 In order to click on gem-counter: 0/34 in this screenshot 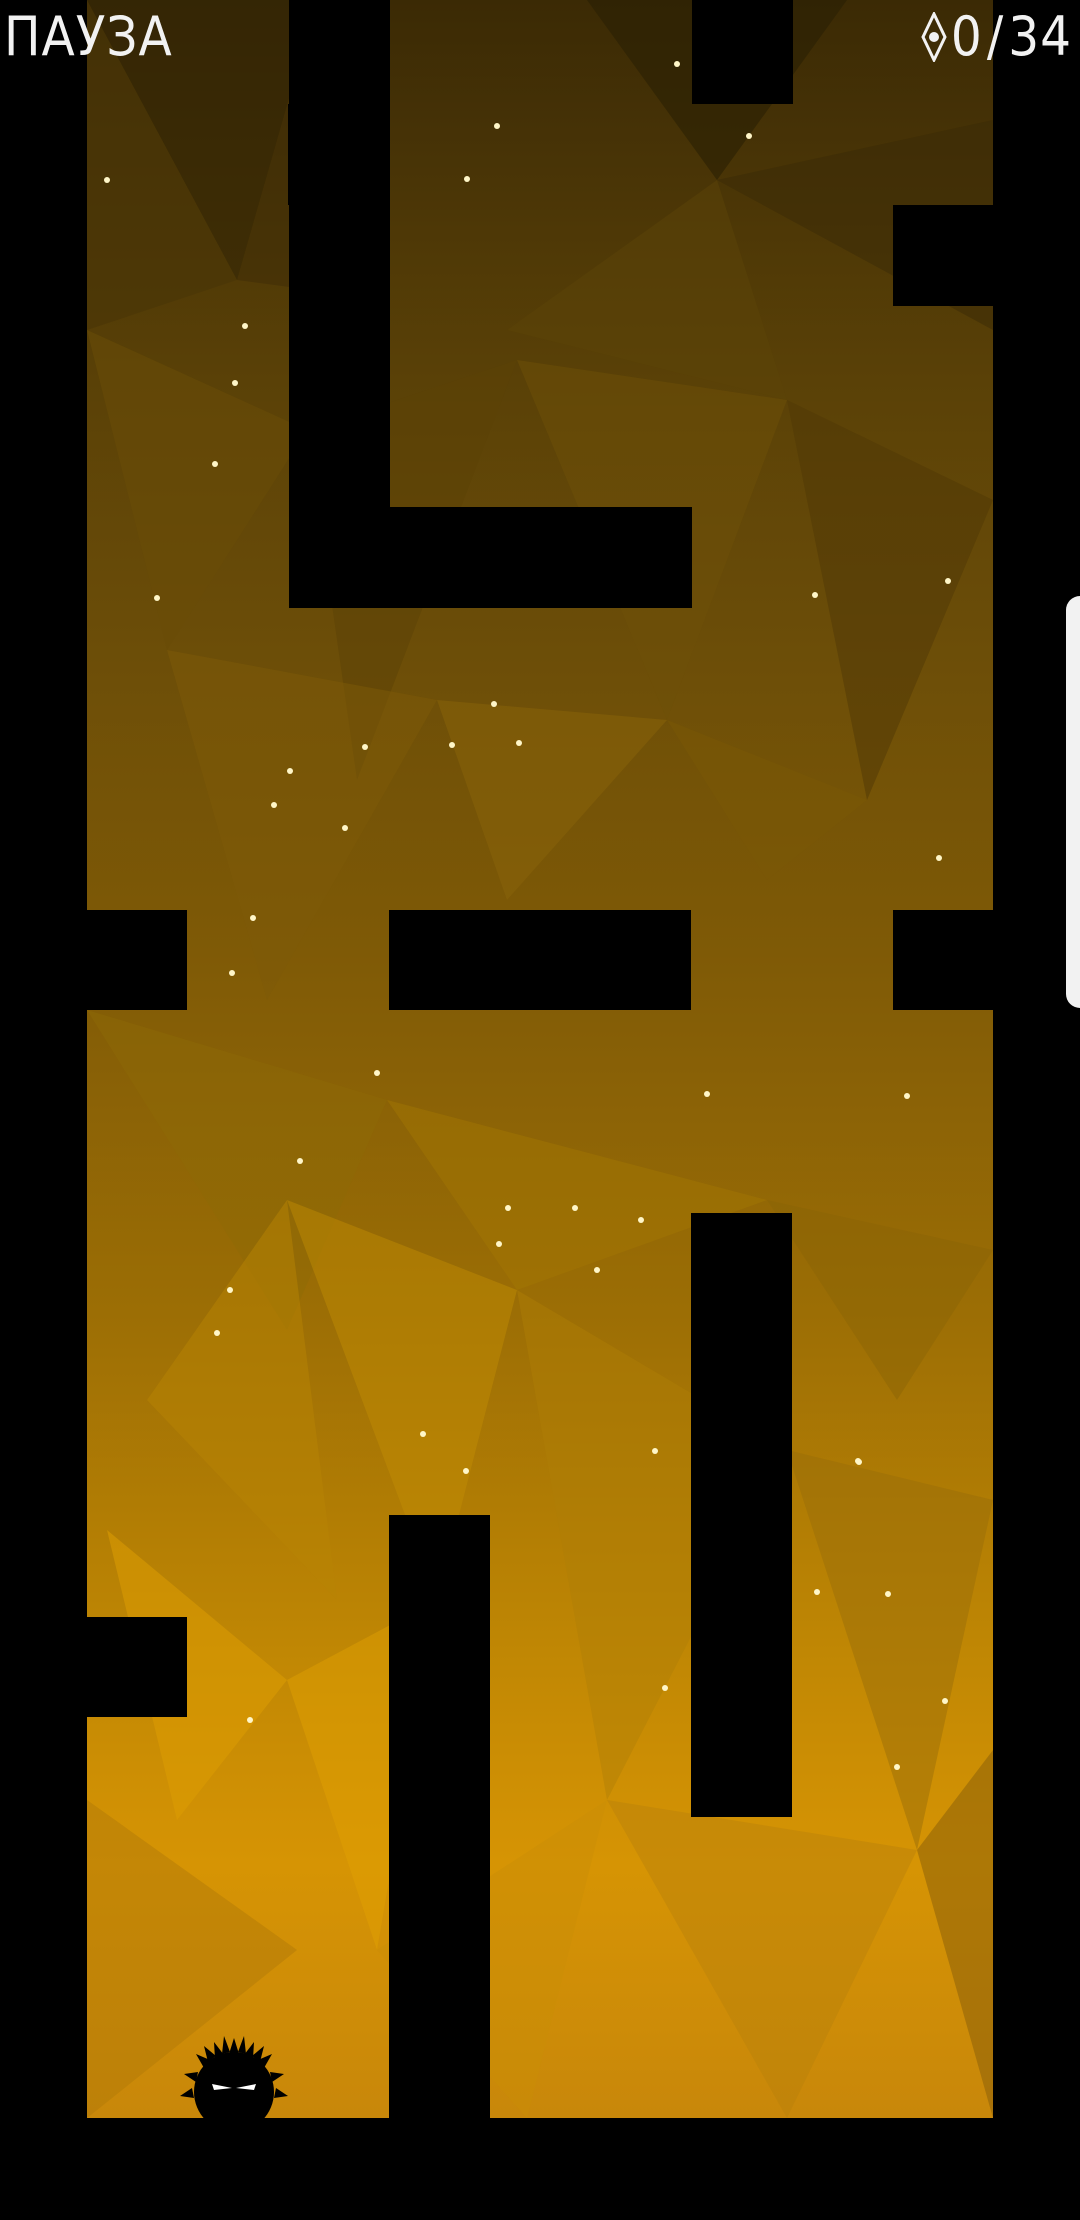, I will do `click(996, 37)`.